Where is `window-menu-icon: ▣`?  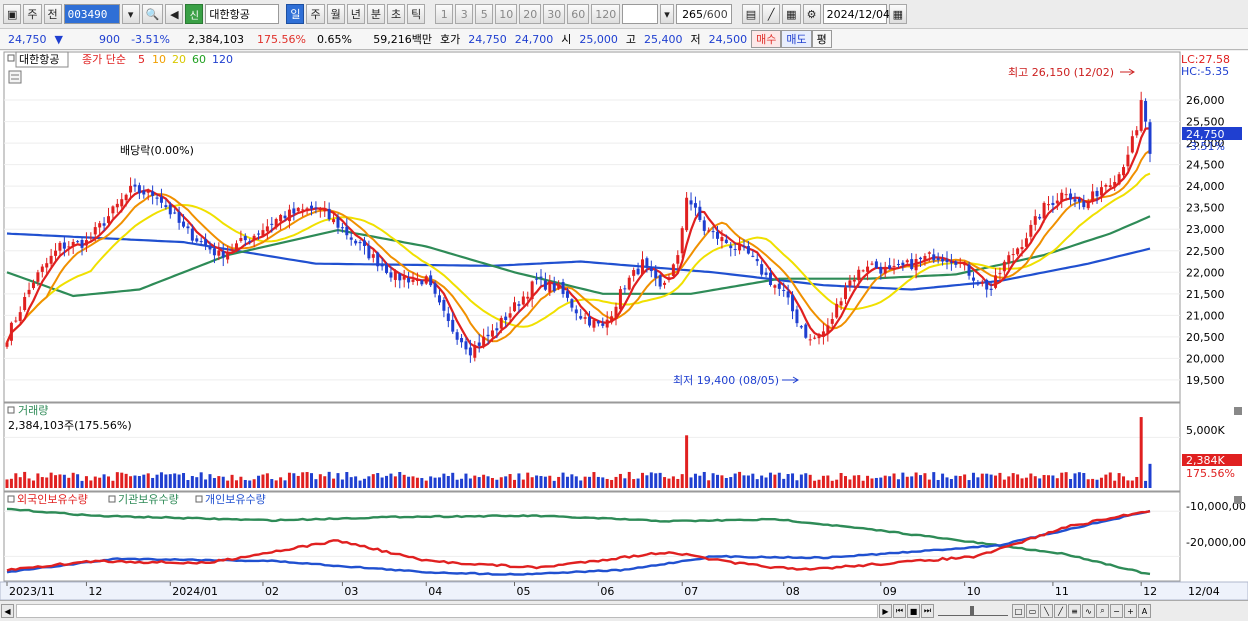 window-menu-icon: ▣ is located at coordinates (12, 14).